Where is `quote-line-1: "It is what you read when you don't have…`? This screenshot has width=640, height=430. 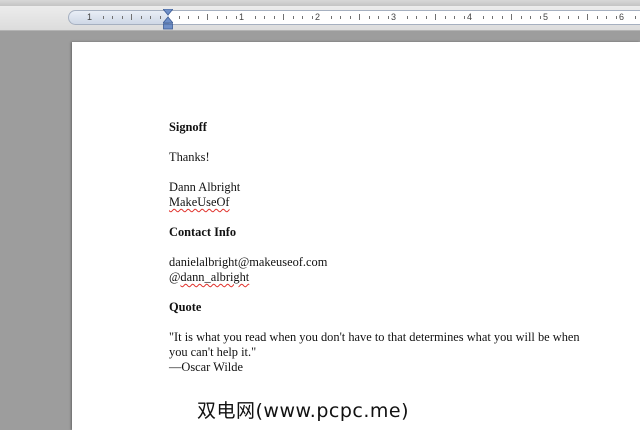 quote-line-1: "It is what you read when you don't have… is located at coordinates (374, 337).